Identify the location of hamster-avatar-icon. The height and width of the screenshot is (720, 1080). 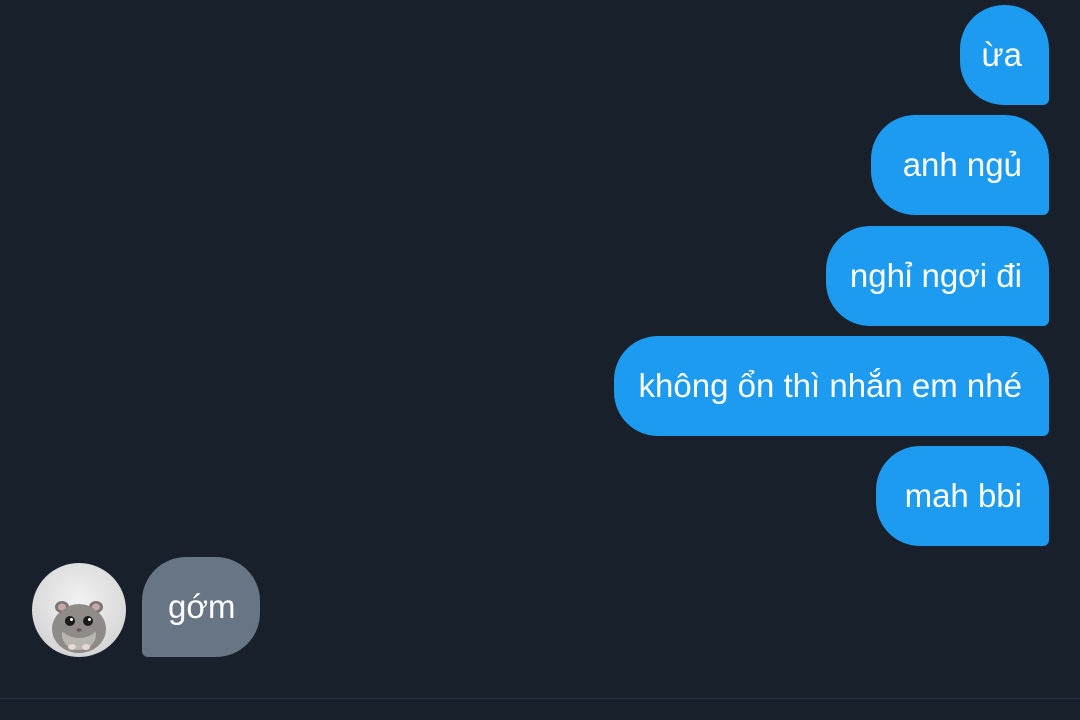
(79, 610).